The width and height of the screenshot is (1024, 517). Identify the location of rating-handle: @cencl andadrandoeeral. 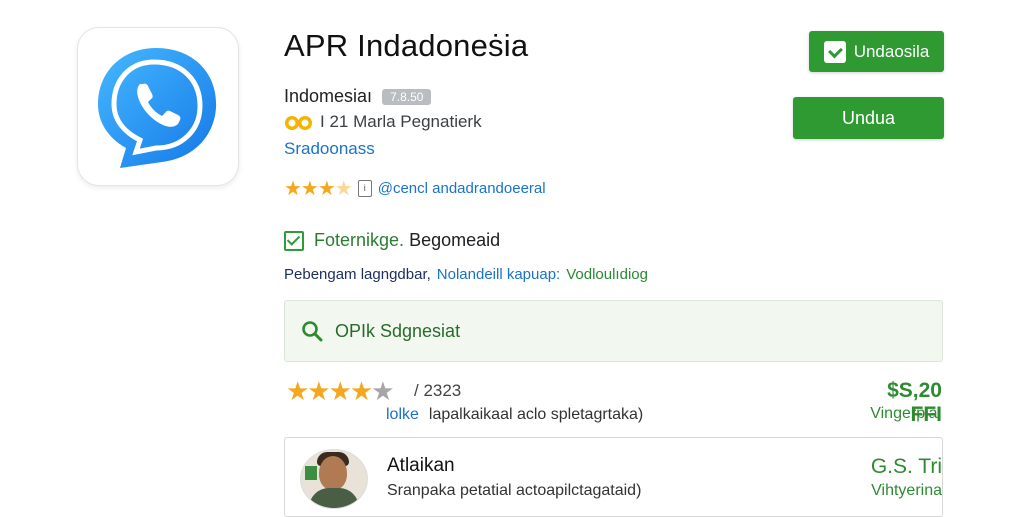
(462, 188).